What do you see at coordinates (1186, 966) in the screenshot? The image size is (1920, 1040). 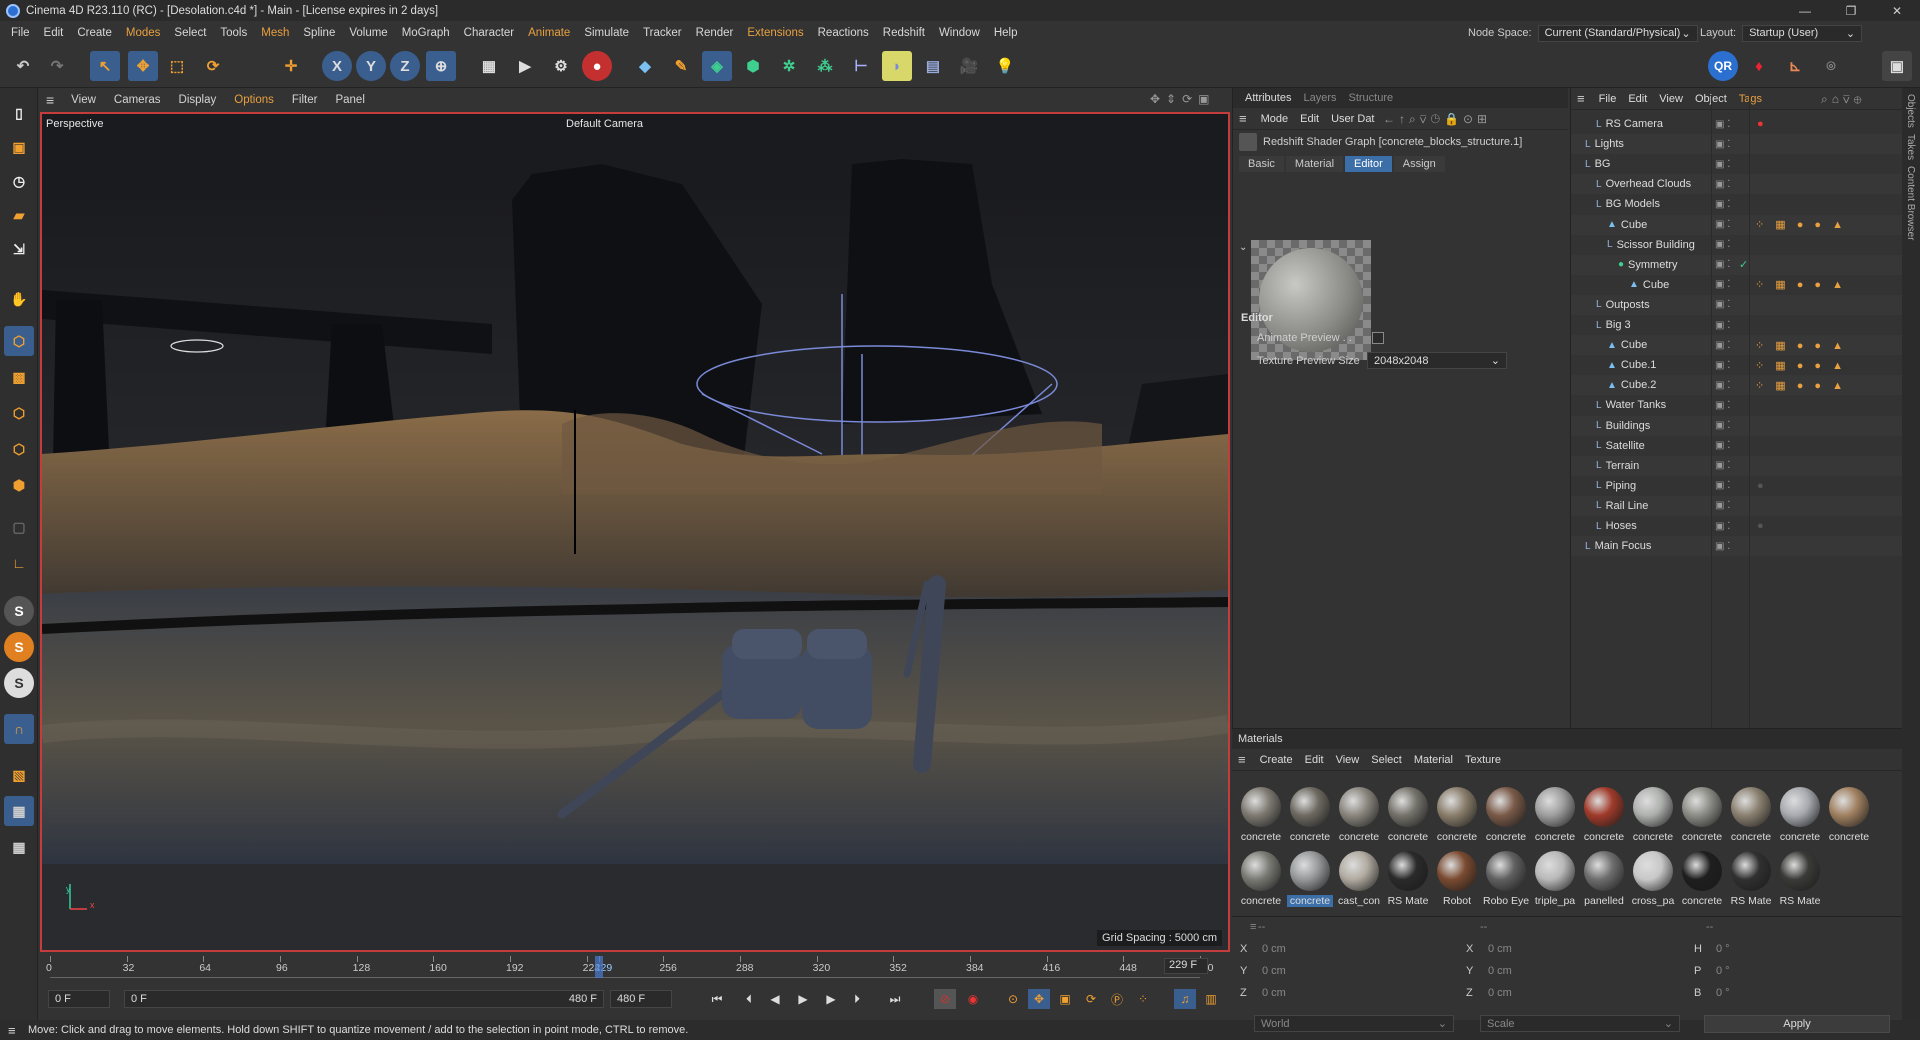 I see `current-frame-field: 229 F` at bounding box center [1186, 966].